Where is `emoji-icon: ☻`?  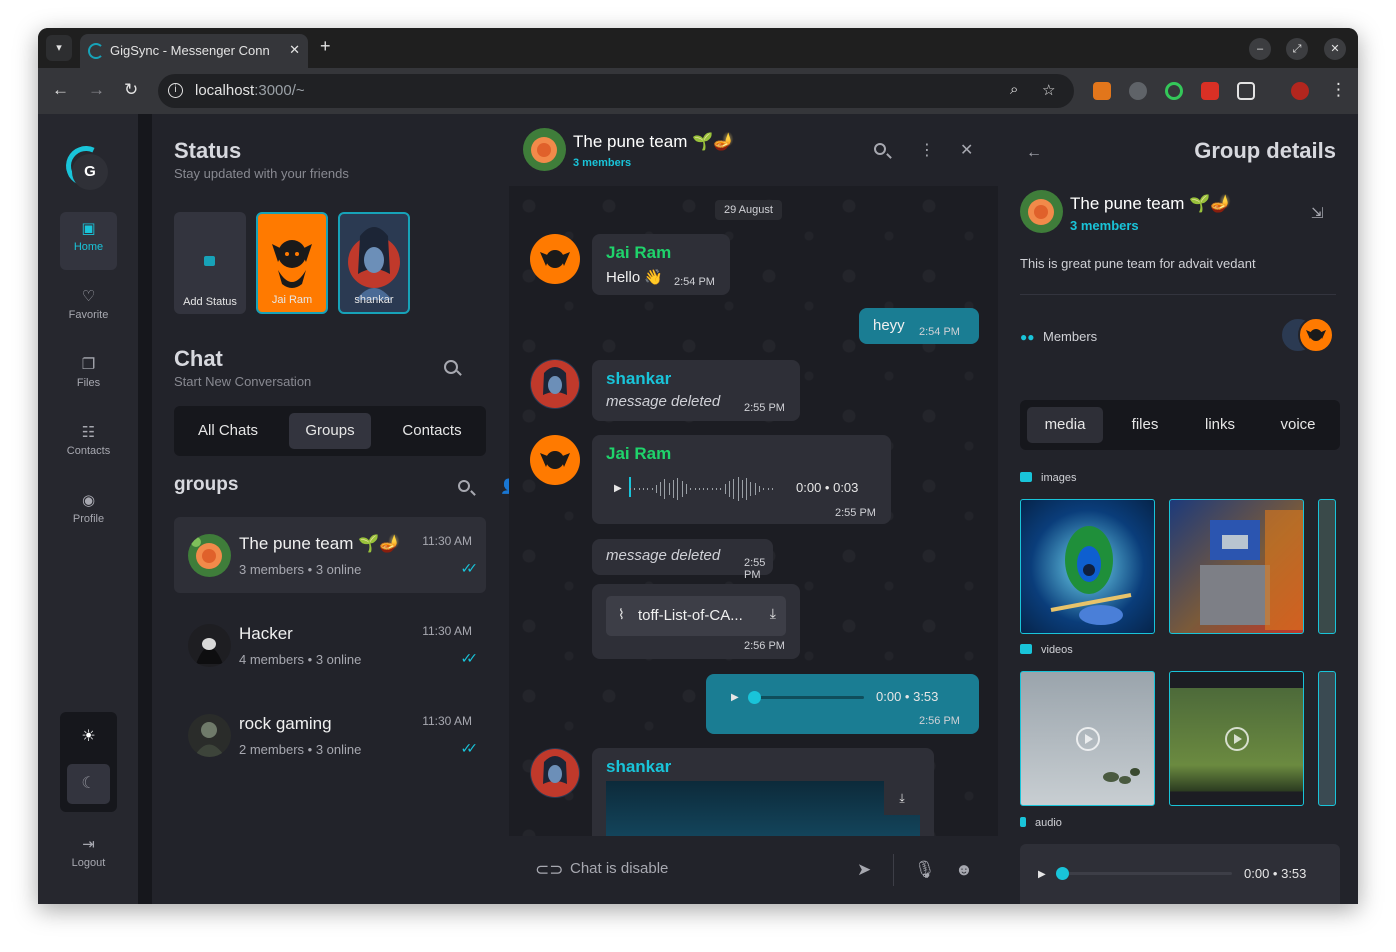
emoji-icon: ☻ is located at coordinates (964, 870).